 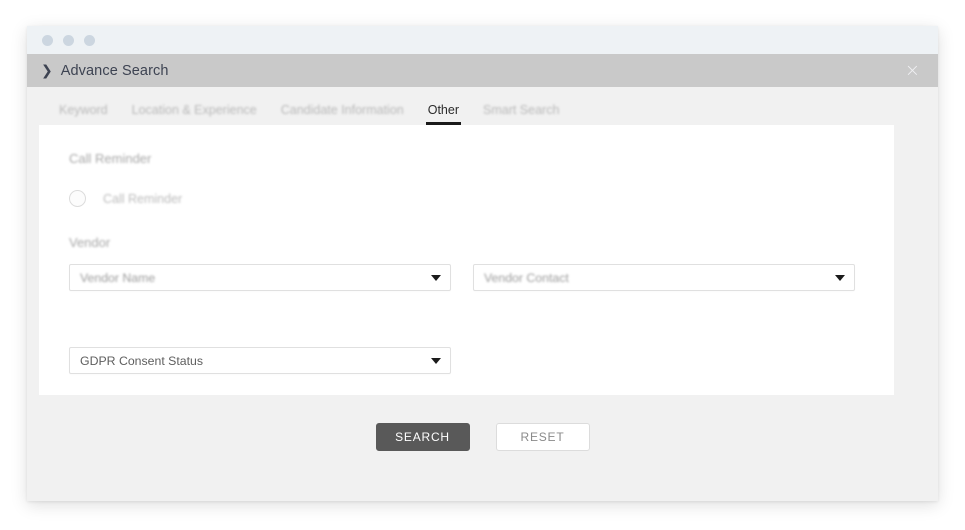 I want to click on tab-other-label: Other, so click(x=443, y=110).